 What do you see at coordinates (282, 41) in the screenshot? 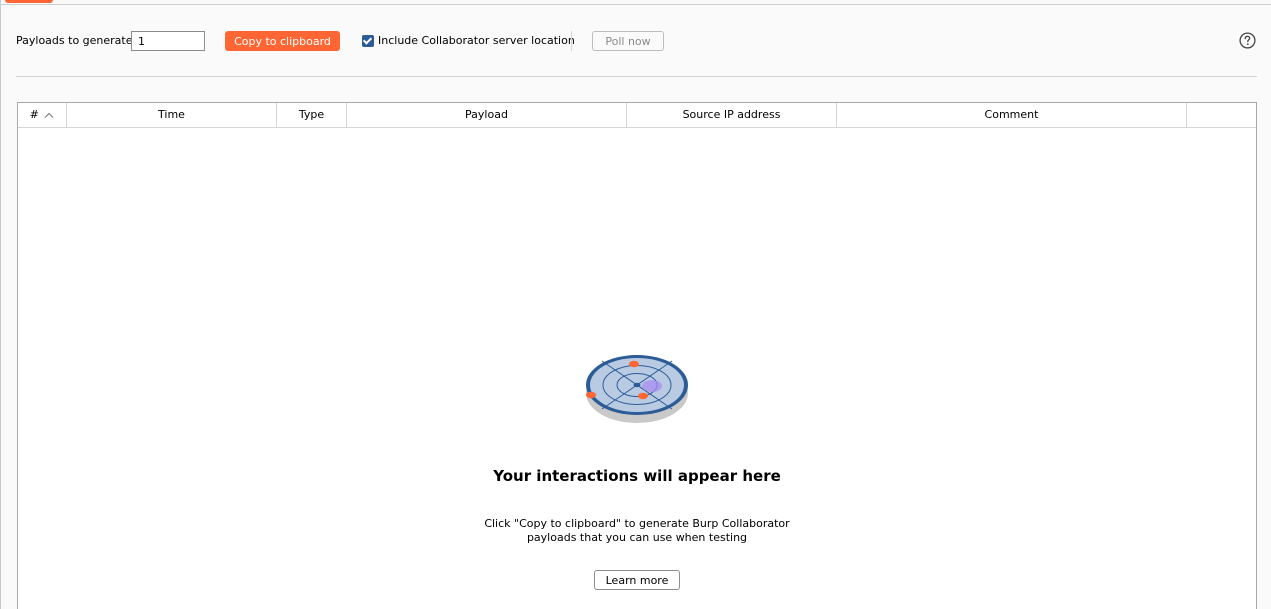
I see `copy-to-clipboard-button: Copy to clipboard` at bounding box center [282, 41].